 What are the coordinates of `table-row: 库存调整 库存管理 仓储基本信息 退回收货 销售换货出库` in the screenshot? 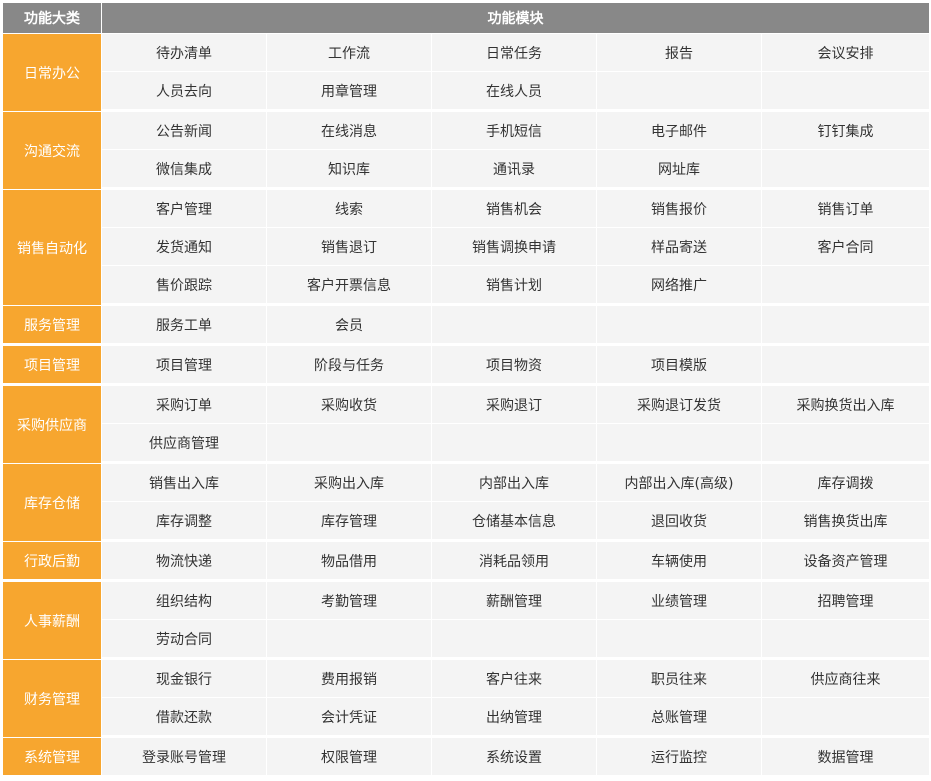 It's located at (466, 522).